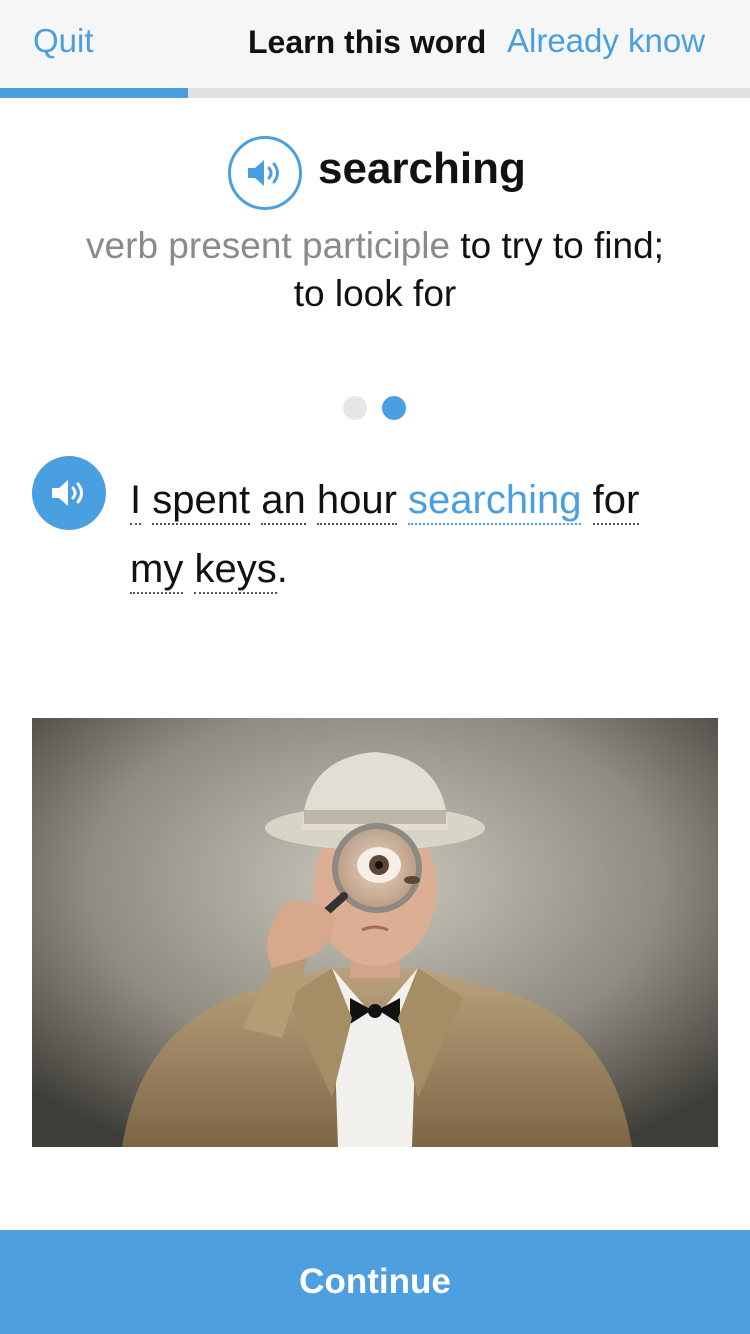 The height and width of the screenshot is (1334, 750). I want to click on word-audio-button, so click(265, 173).